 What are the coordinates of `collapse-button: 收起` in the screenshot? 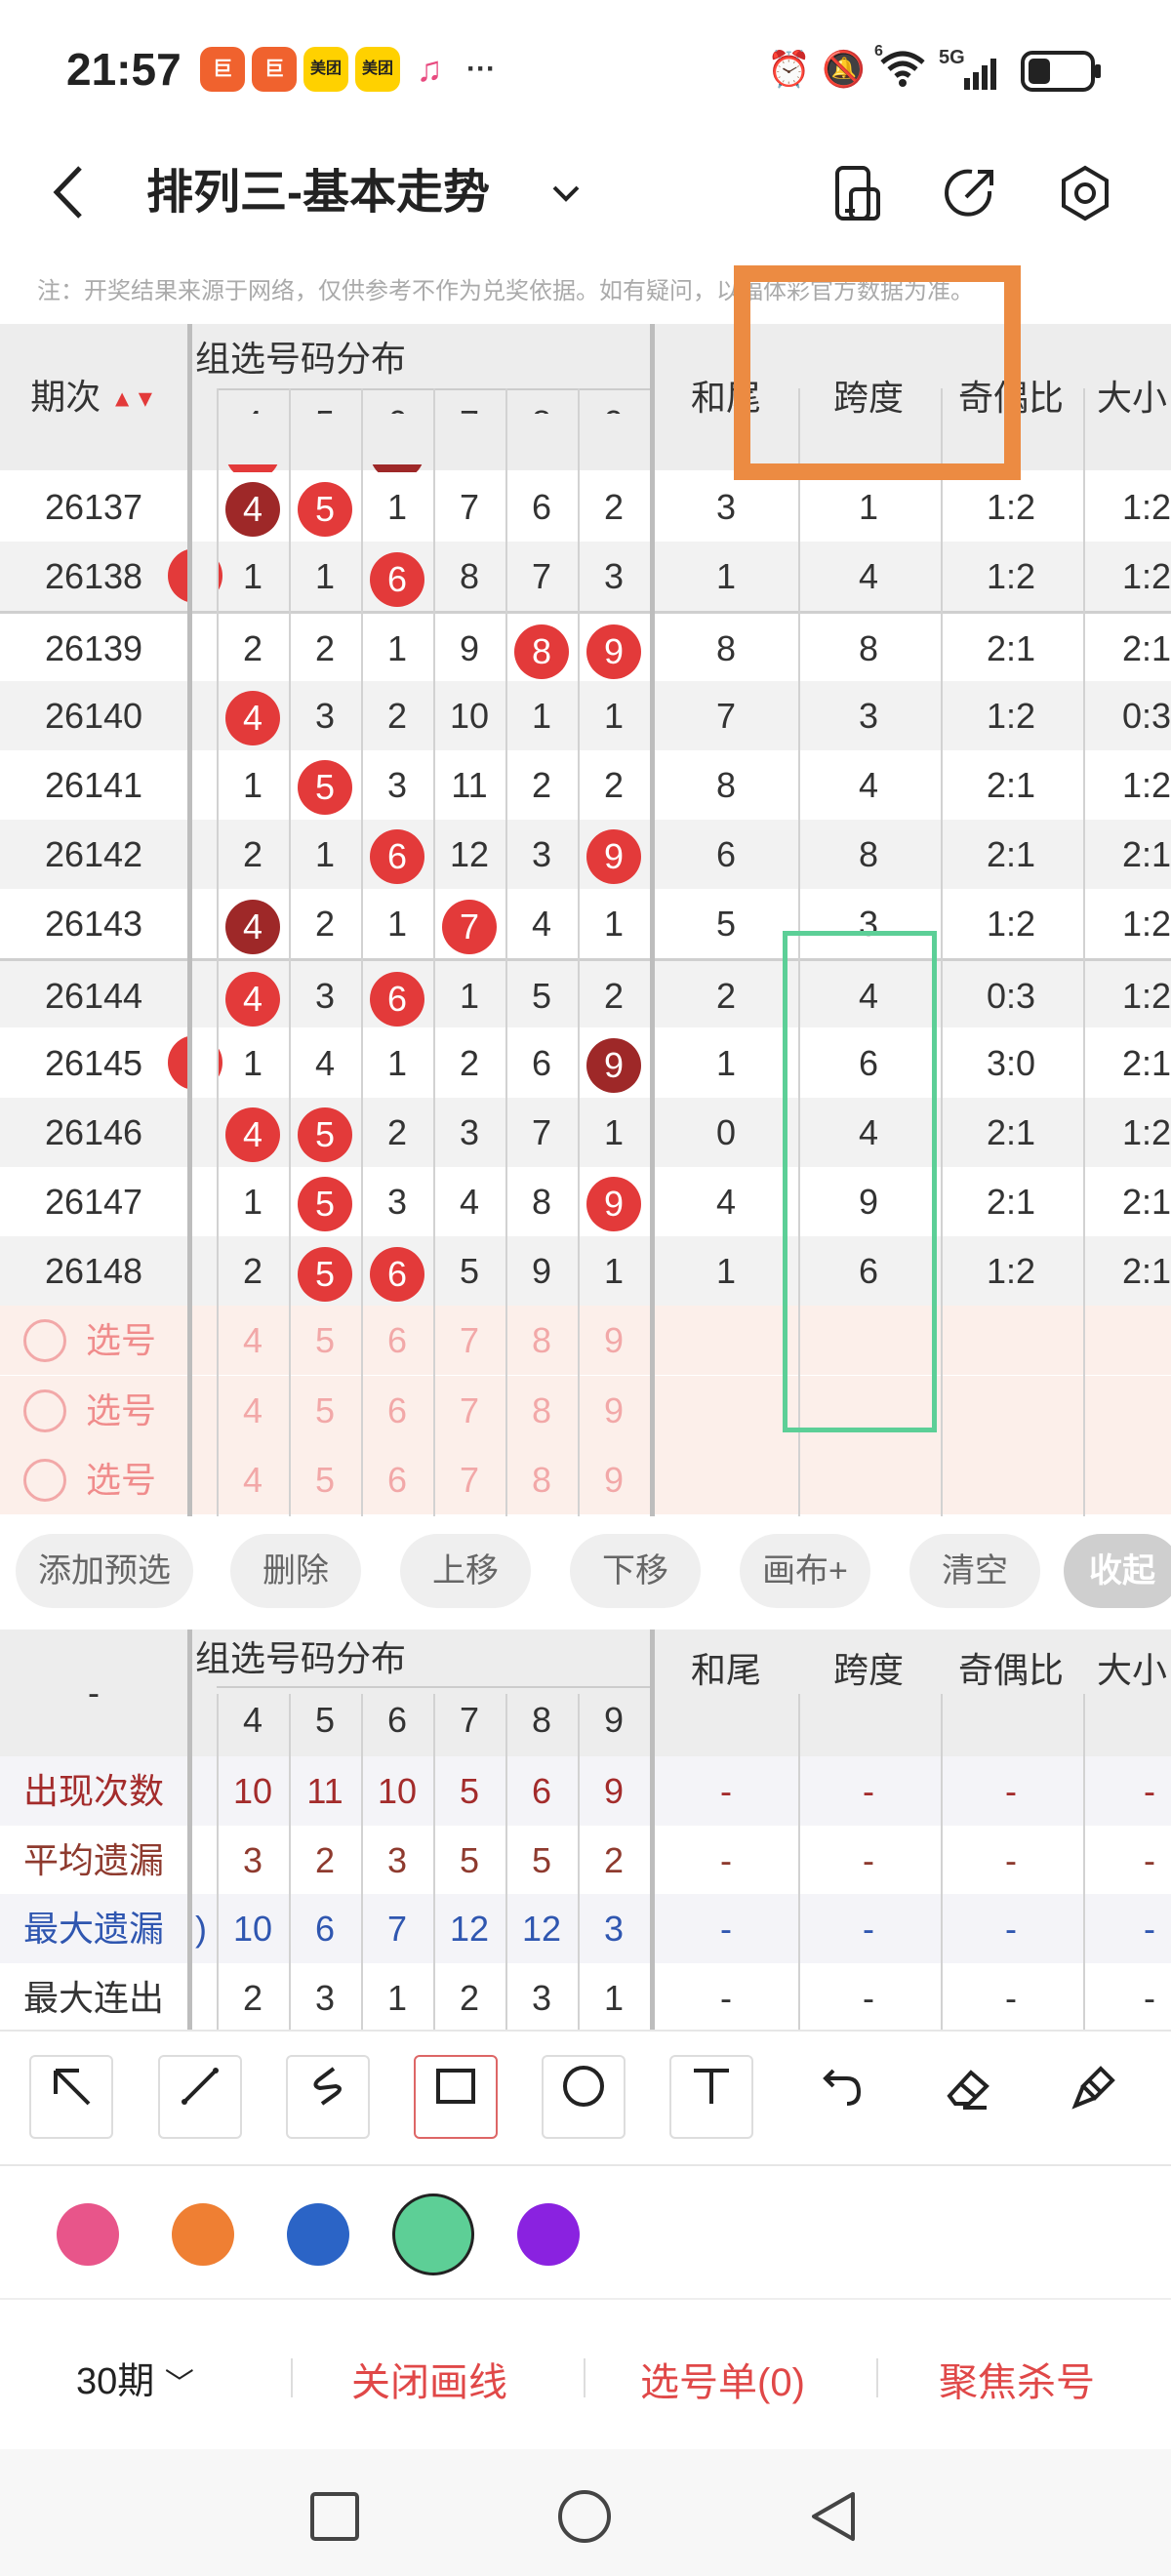 It's located at (1117, 1571).